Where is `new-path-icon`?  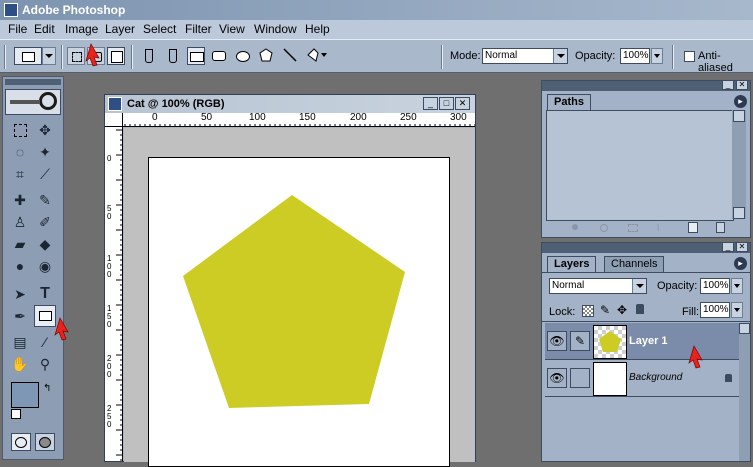 new-path-icon is located at coordinates (693, 227).